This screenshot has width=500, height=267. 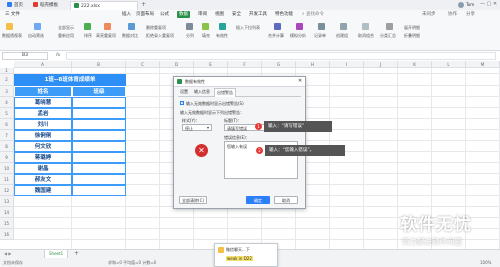 What do you see at coordinates (7, 223) in the screenshot?
I see `row-header: 15` at bounding box center [7, 223].